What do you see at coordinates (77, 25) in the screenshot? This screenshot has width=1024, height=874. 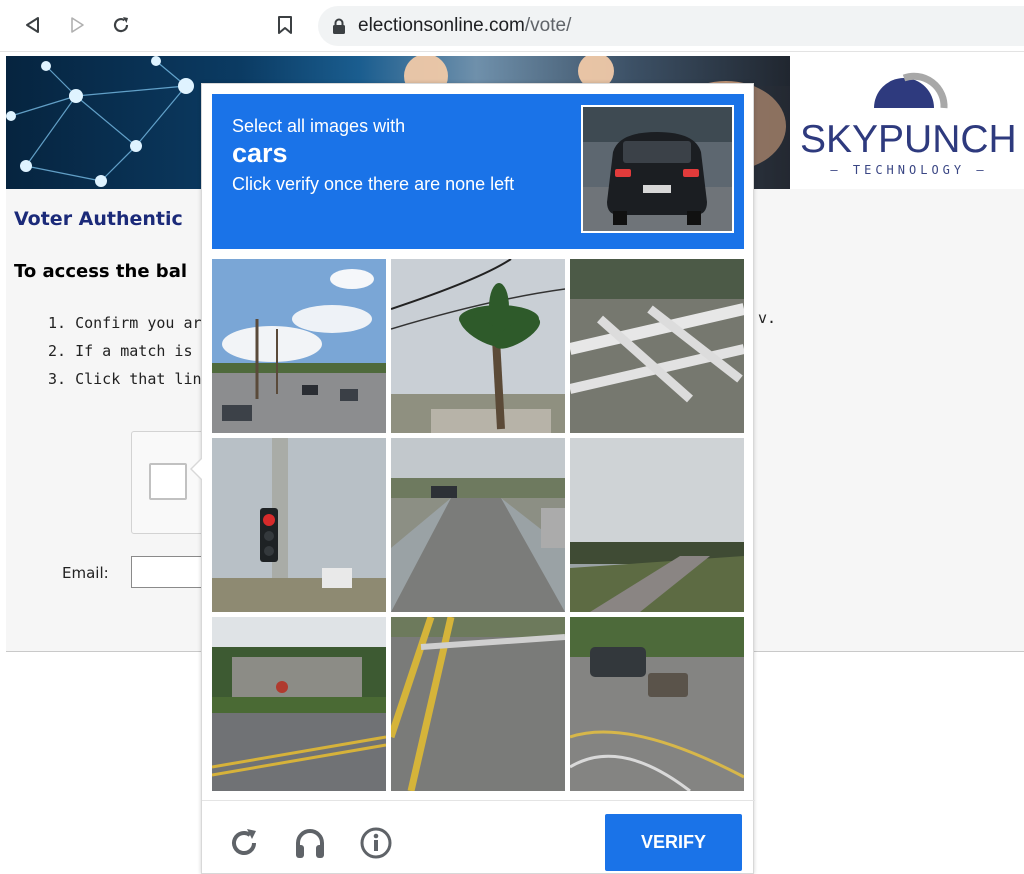 I see `forward-icon` at bounding box center [77, 25].